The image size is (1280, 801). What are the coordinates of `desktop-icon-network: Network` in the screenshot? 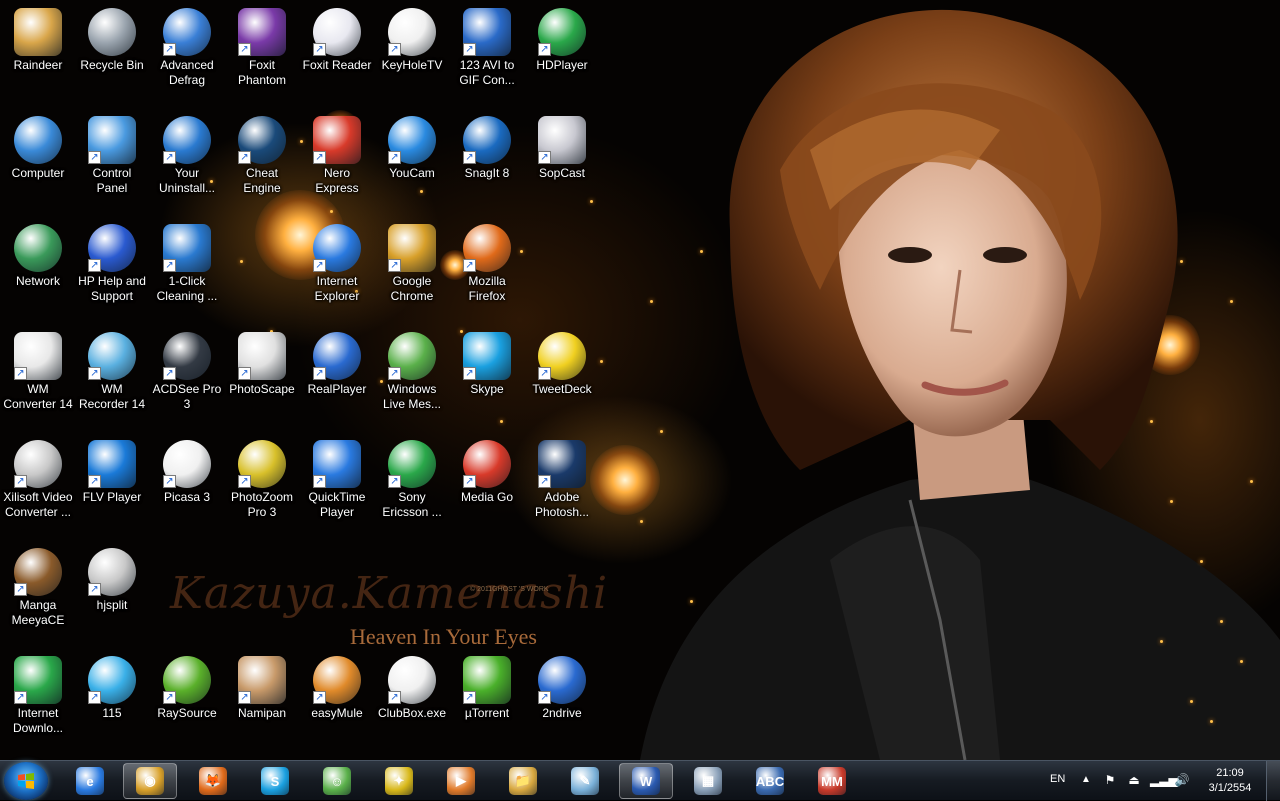 It's located at (38, 270).